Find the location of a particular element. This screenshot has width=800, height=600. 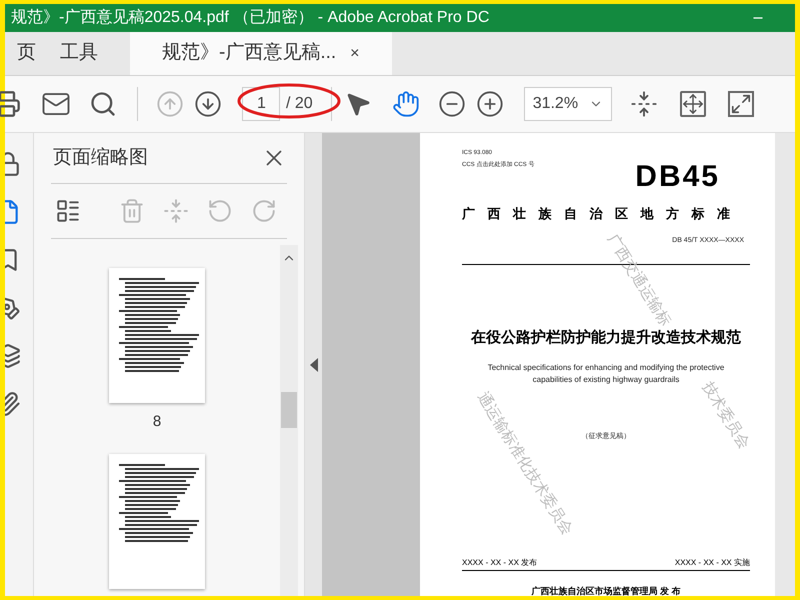

zoom-in-button is located at coordinates (490, 104).